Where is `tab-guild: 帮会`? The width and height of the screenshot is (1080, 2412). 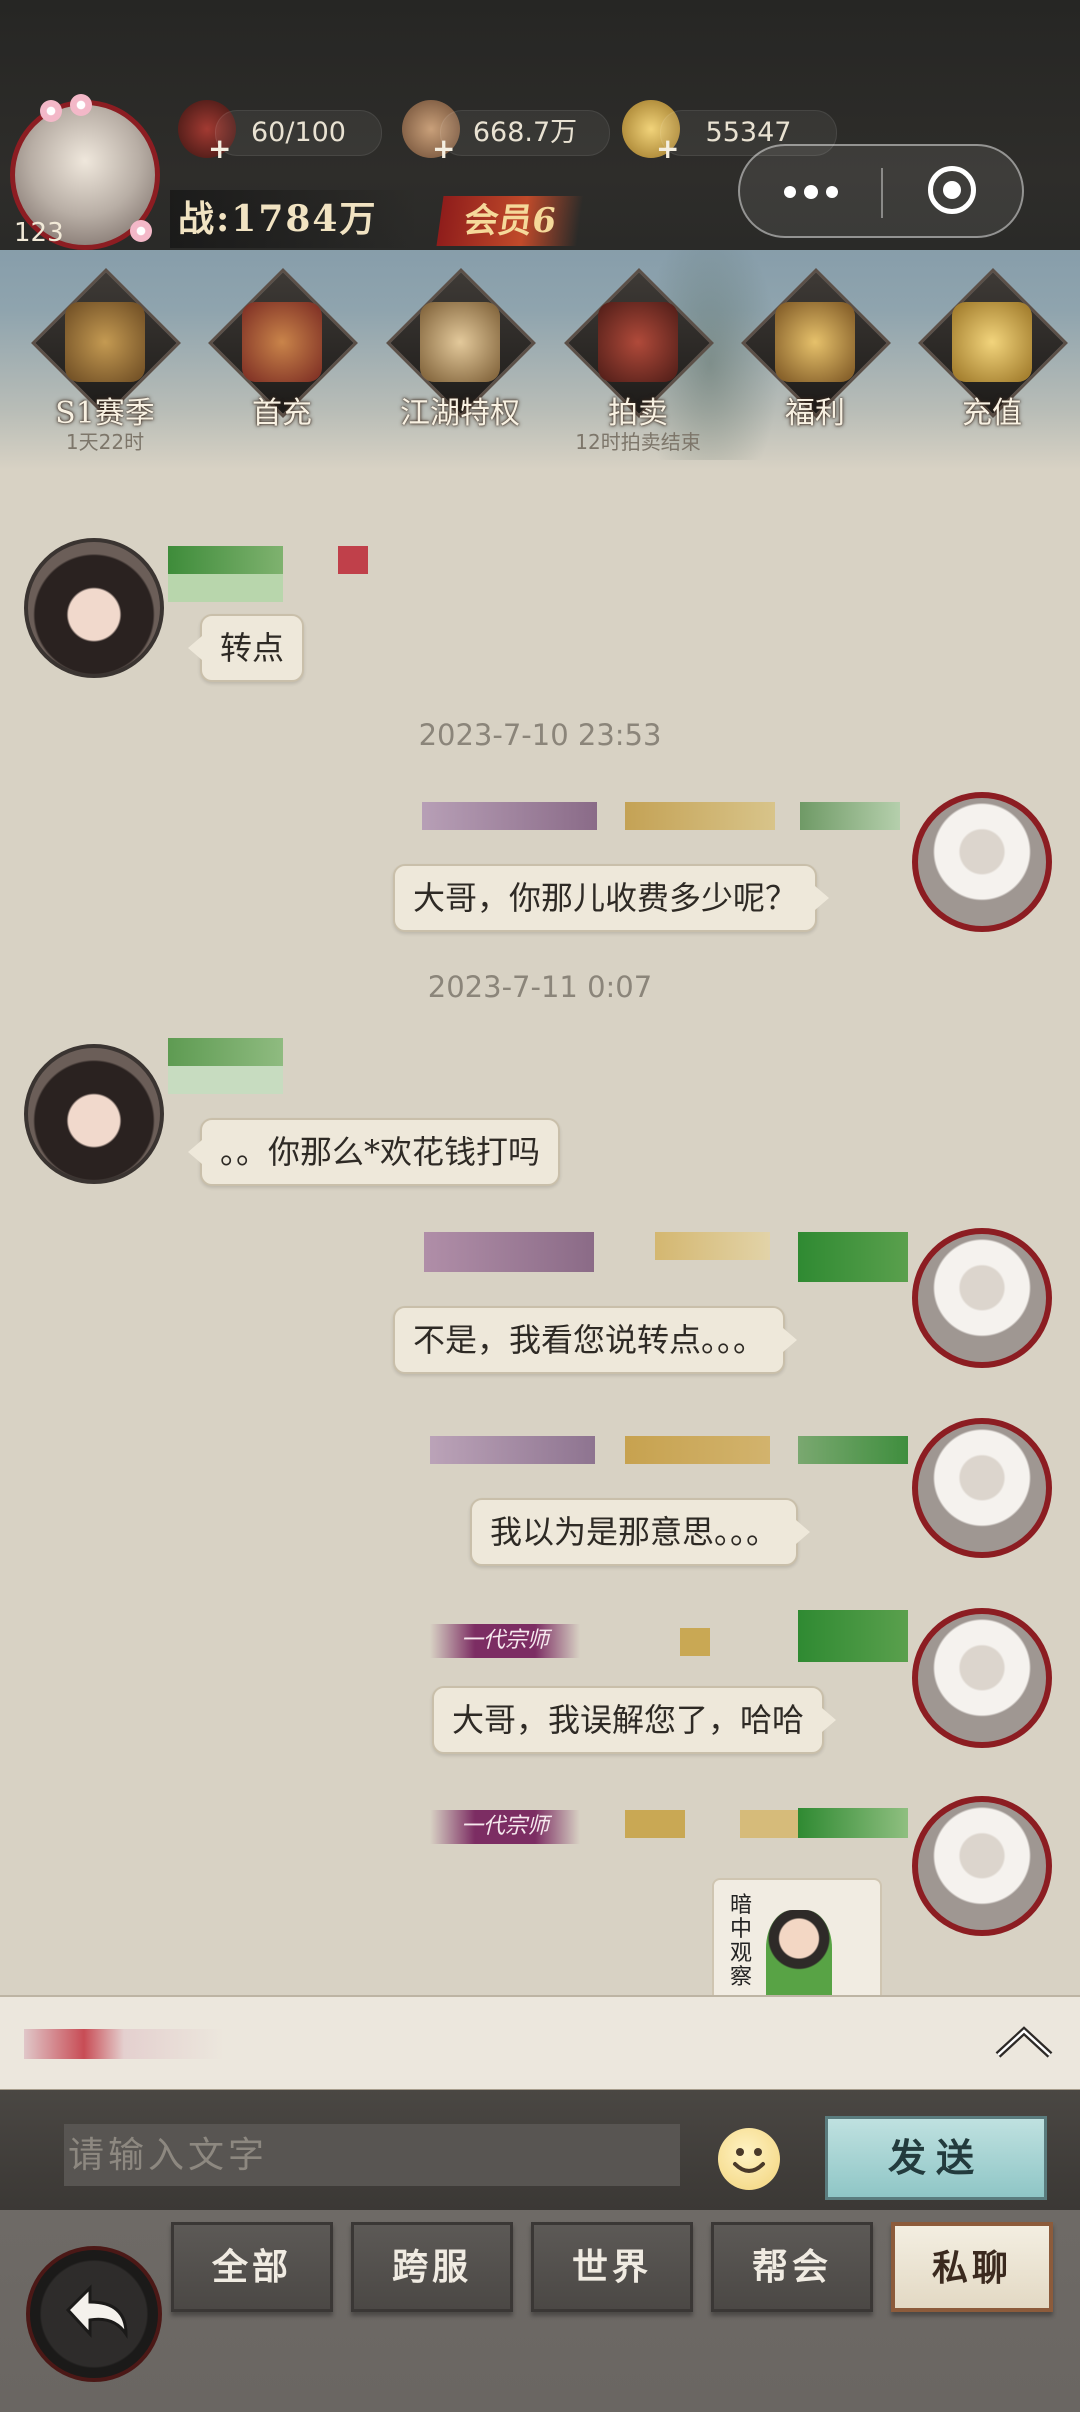 tab-guild: 帮会 is located at coordinates (792, 2267).